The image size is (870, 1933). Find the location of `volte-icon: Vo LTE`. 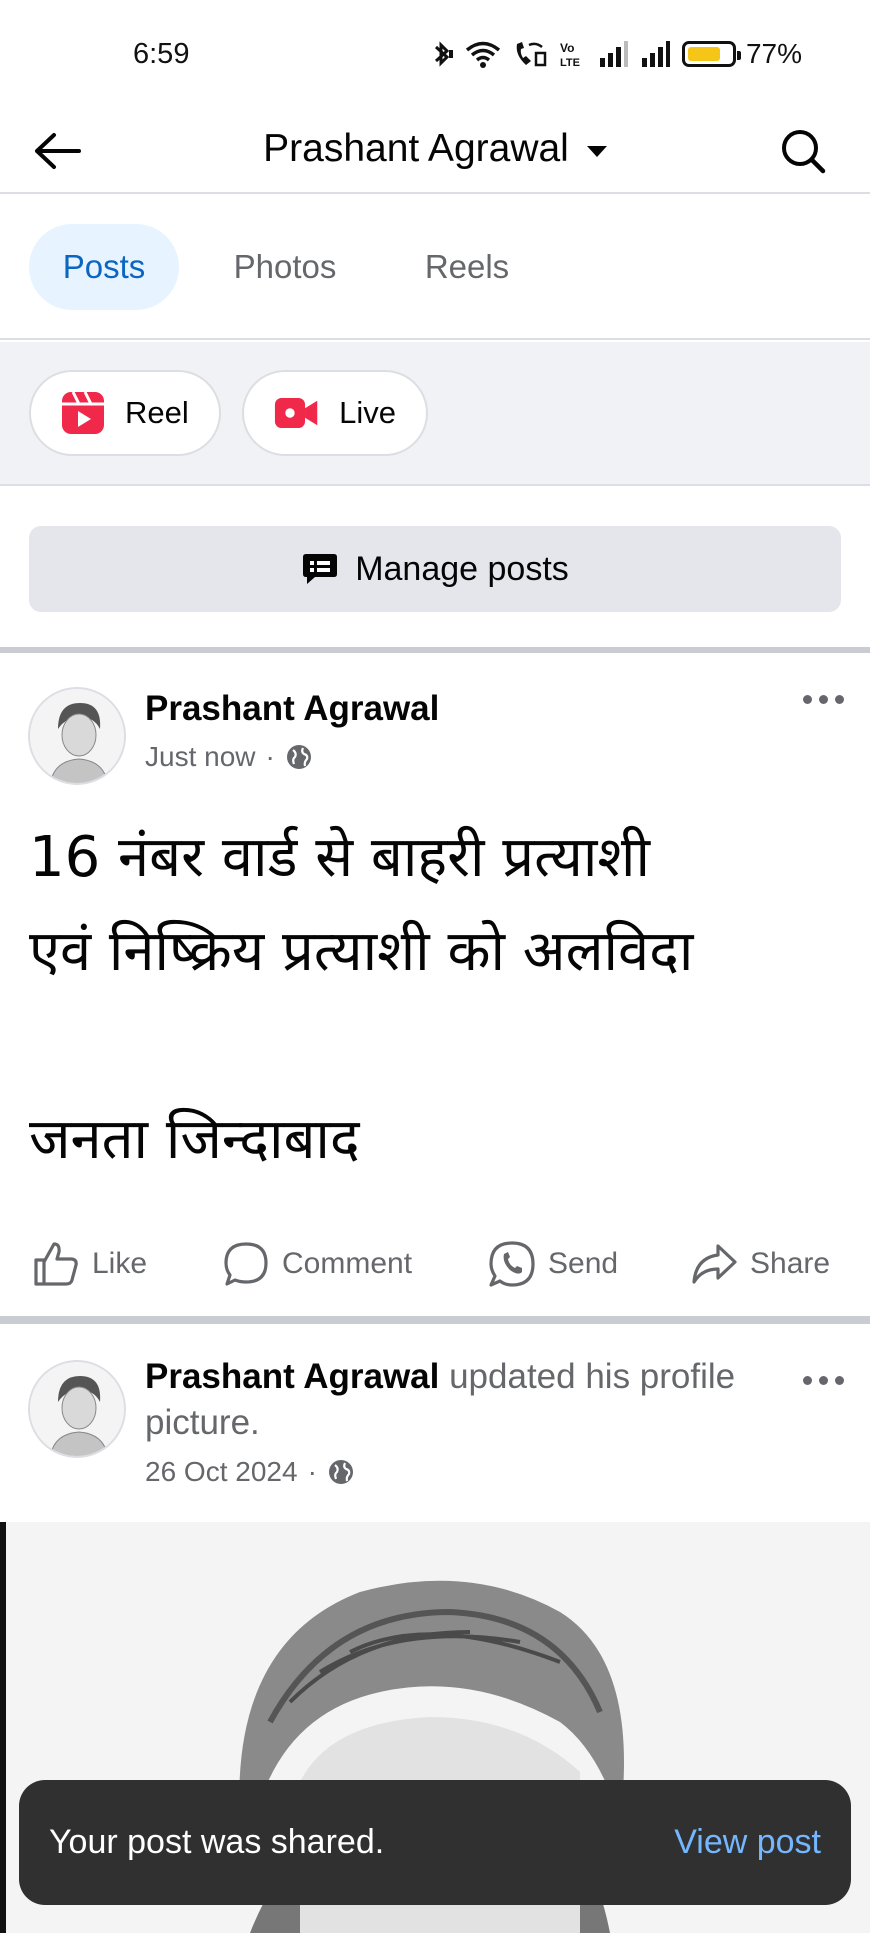

volte-icon: Vo LTE is located at coordinates (570, 55).